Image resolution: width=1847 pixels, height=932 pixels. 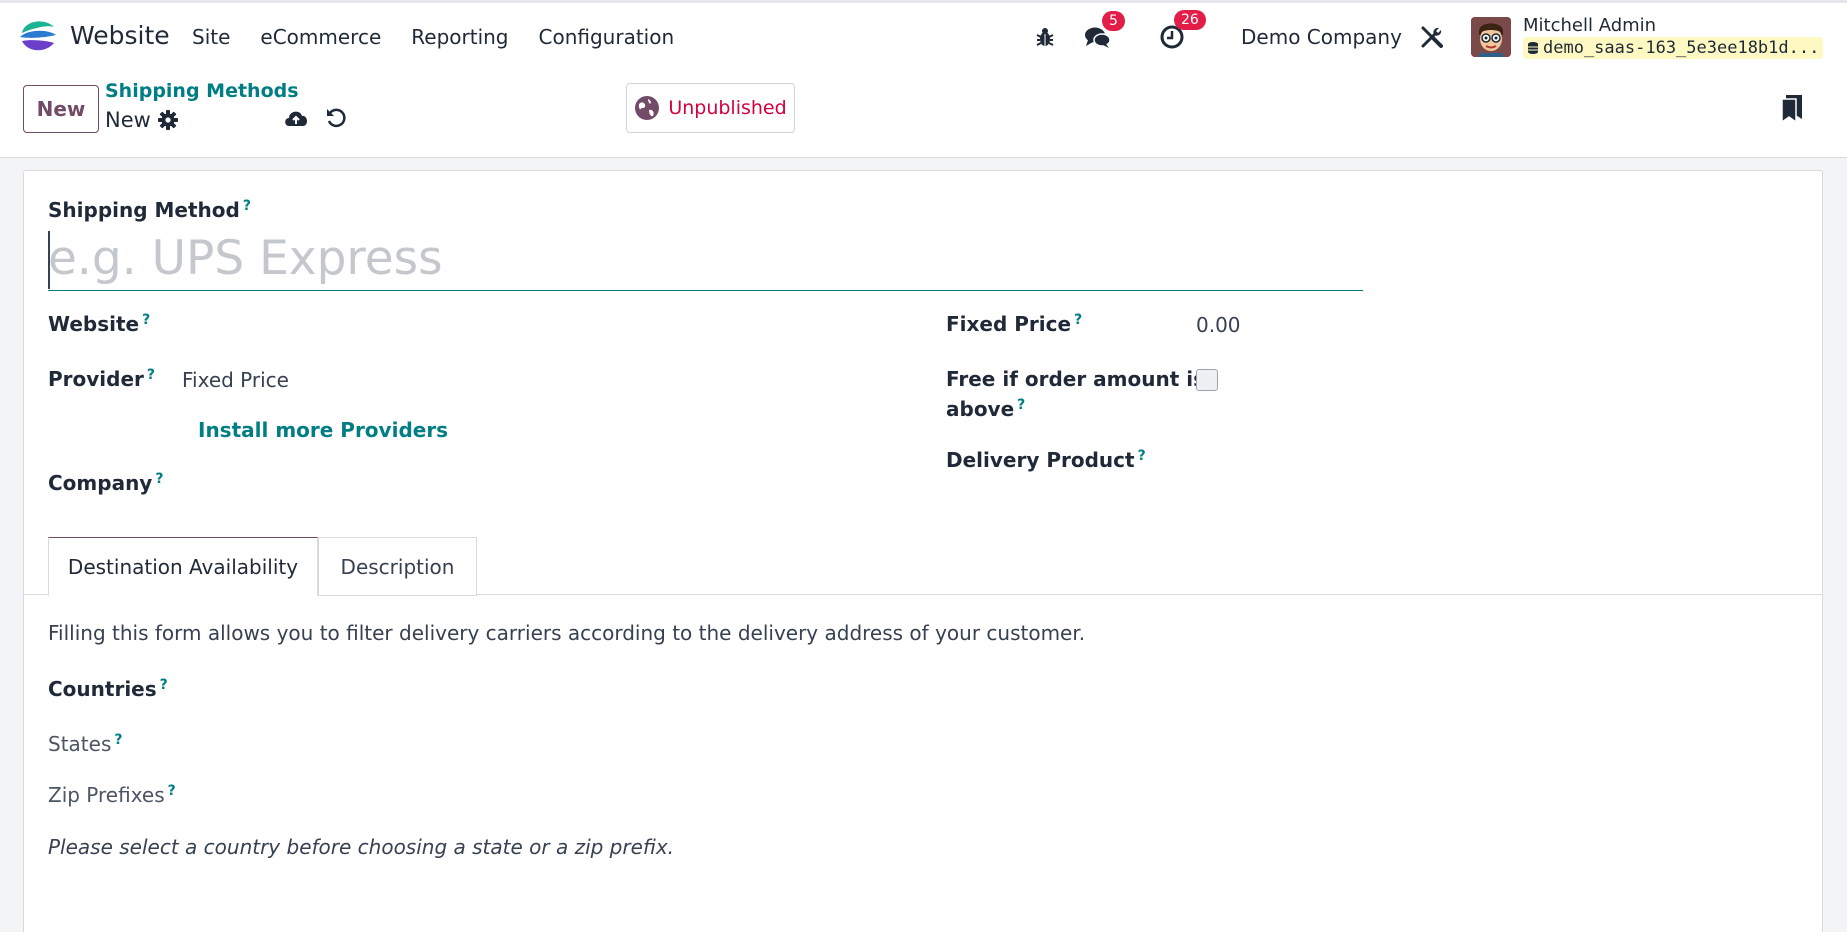 I want to click on website-label: Website?, so click(x=99, y=324).